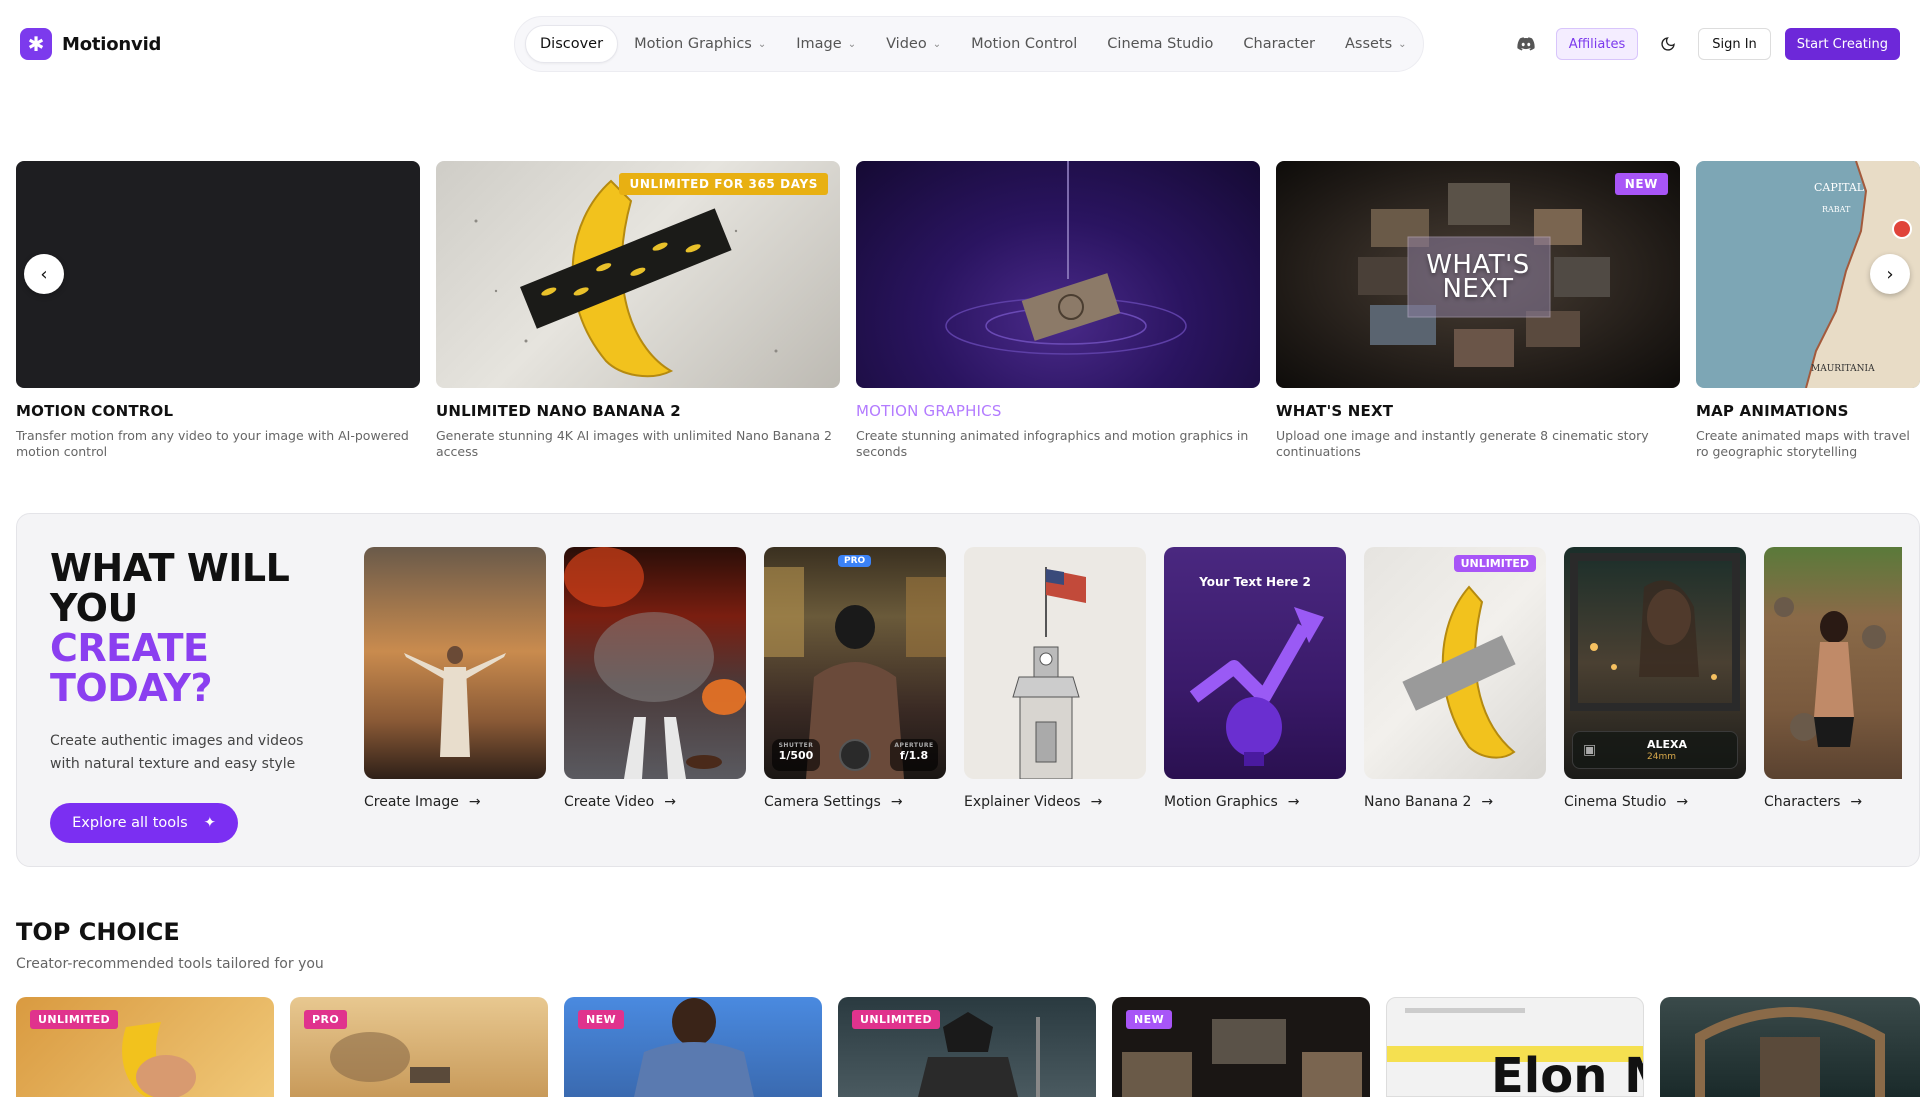 The width and height of the screenshot is (1920, 1097). What do you see at coordinates (1049, 673) in the screenshot?
I see `building-illustration` at bounding box center [1049, 673].